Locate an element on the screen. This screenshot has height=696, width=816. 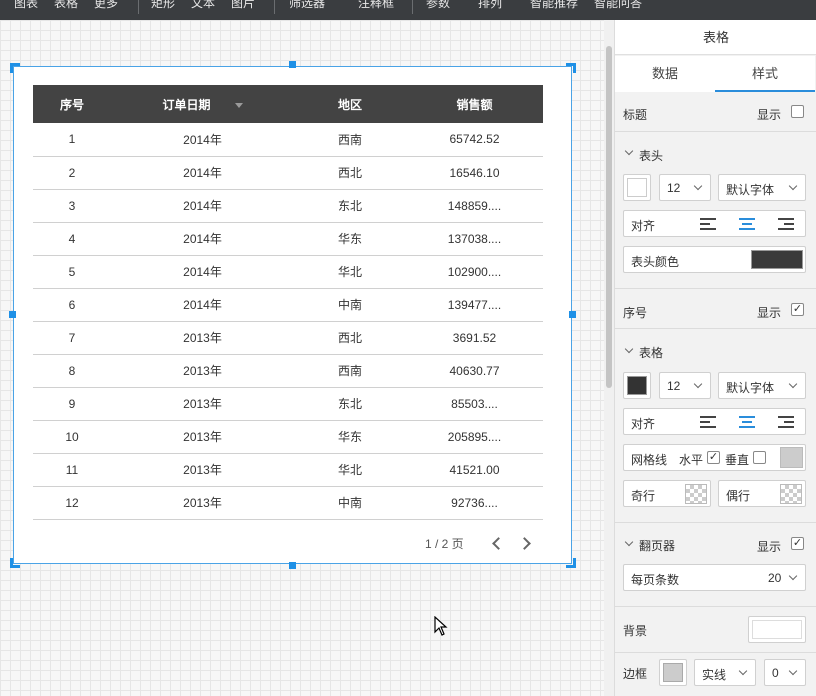
panel-title: 表格 is located at coordinates (715, 37).